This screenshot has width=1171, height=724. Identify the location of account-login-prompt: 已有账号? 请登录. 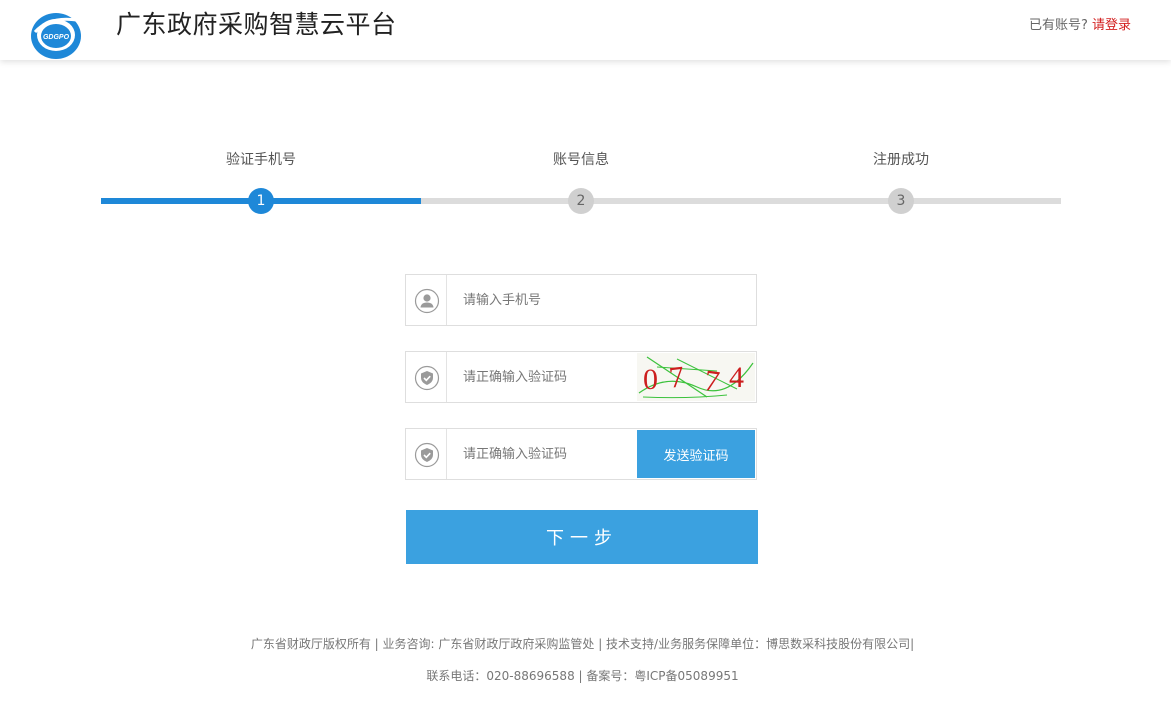
(1080, 26).